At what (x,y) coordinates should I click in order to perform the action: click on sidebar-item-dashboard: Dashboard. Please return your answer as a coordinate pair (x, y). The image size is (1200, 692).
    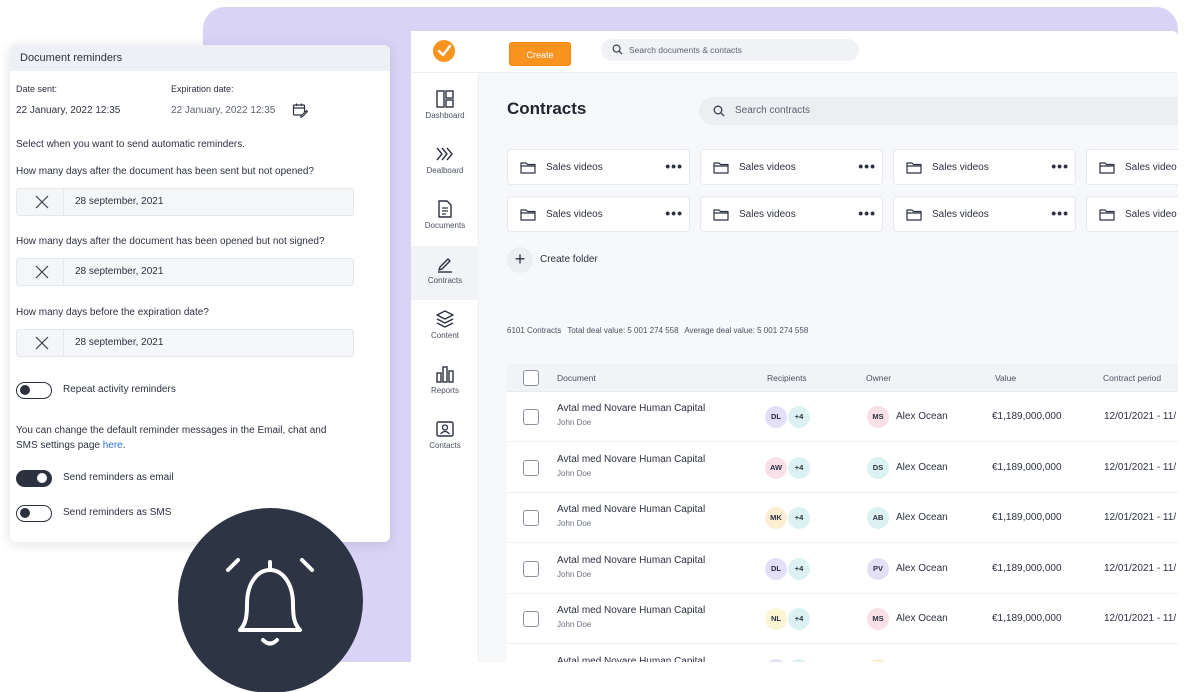
    Looking at the image, I should click on (445, 108).